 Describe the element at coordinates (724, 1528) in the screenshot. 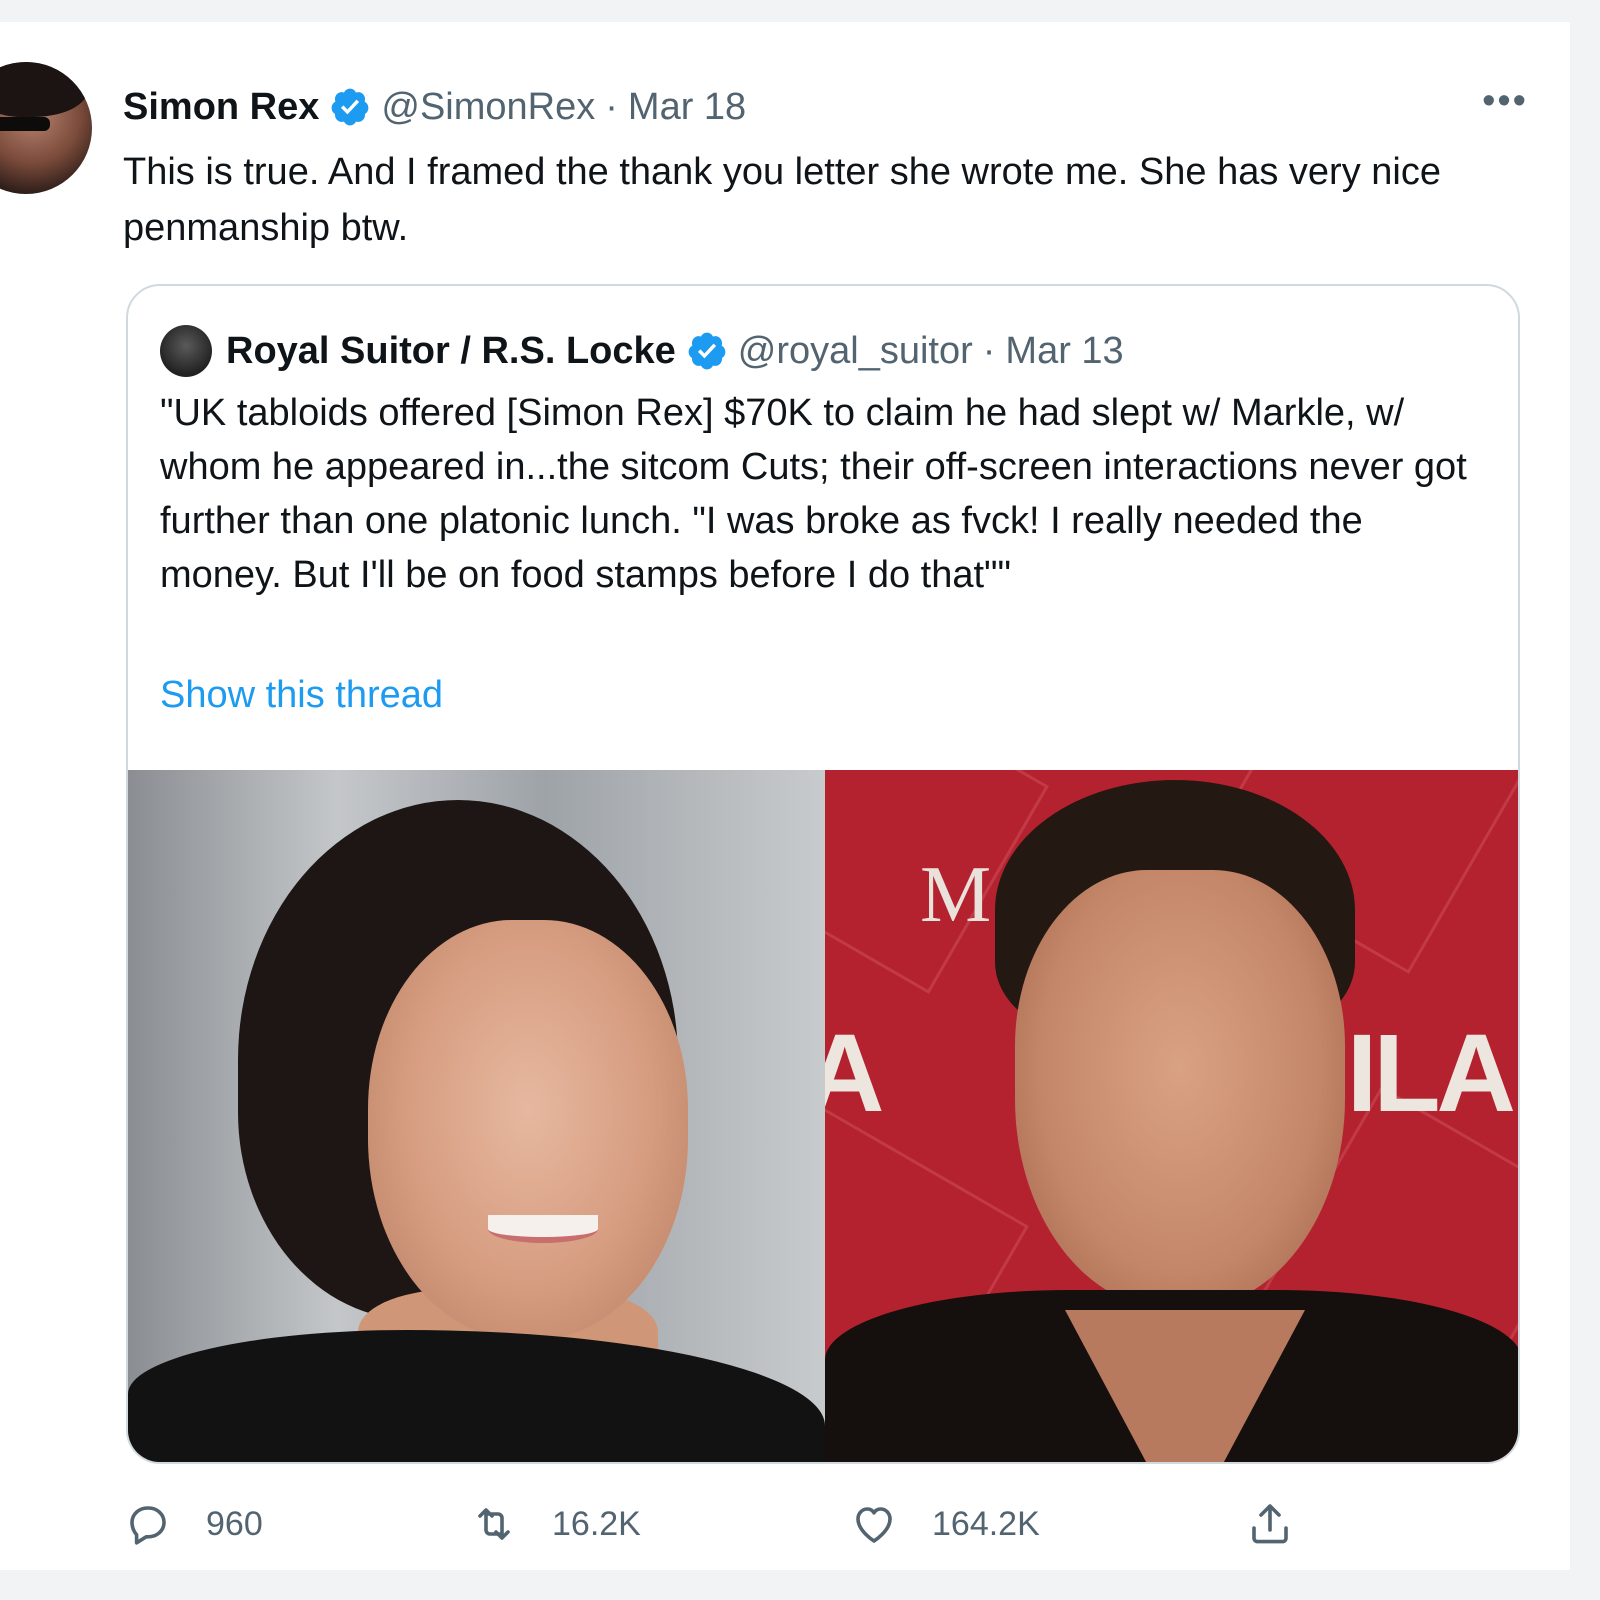

I see `tweet-actions: 960 16.2K 164.2K` at that location.